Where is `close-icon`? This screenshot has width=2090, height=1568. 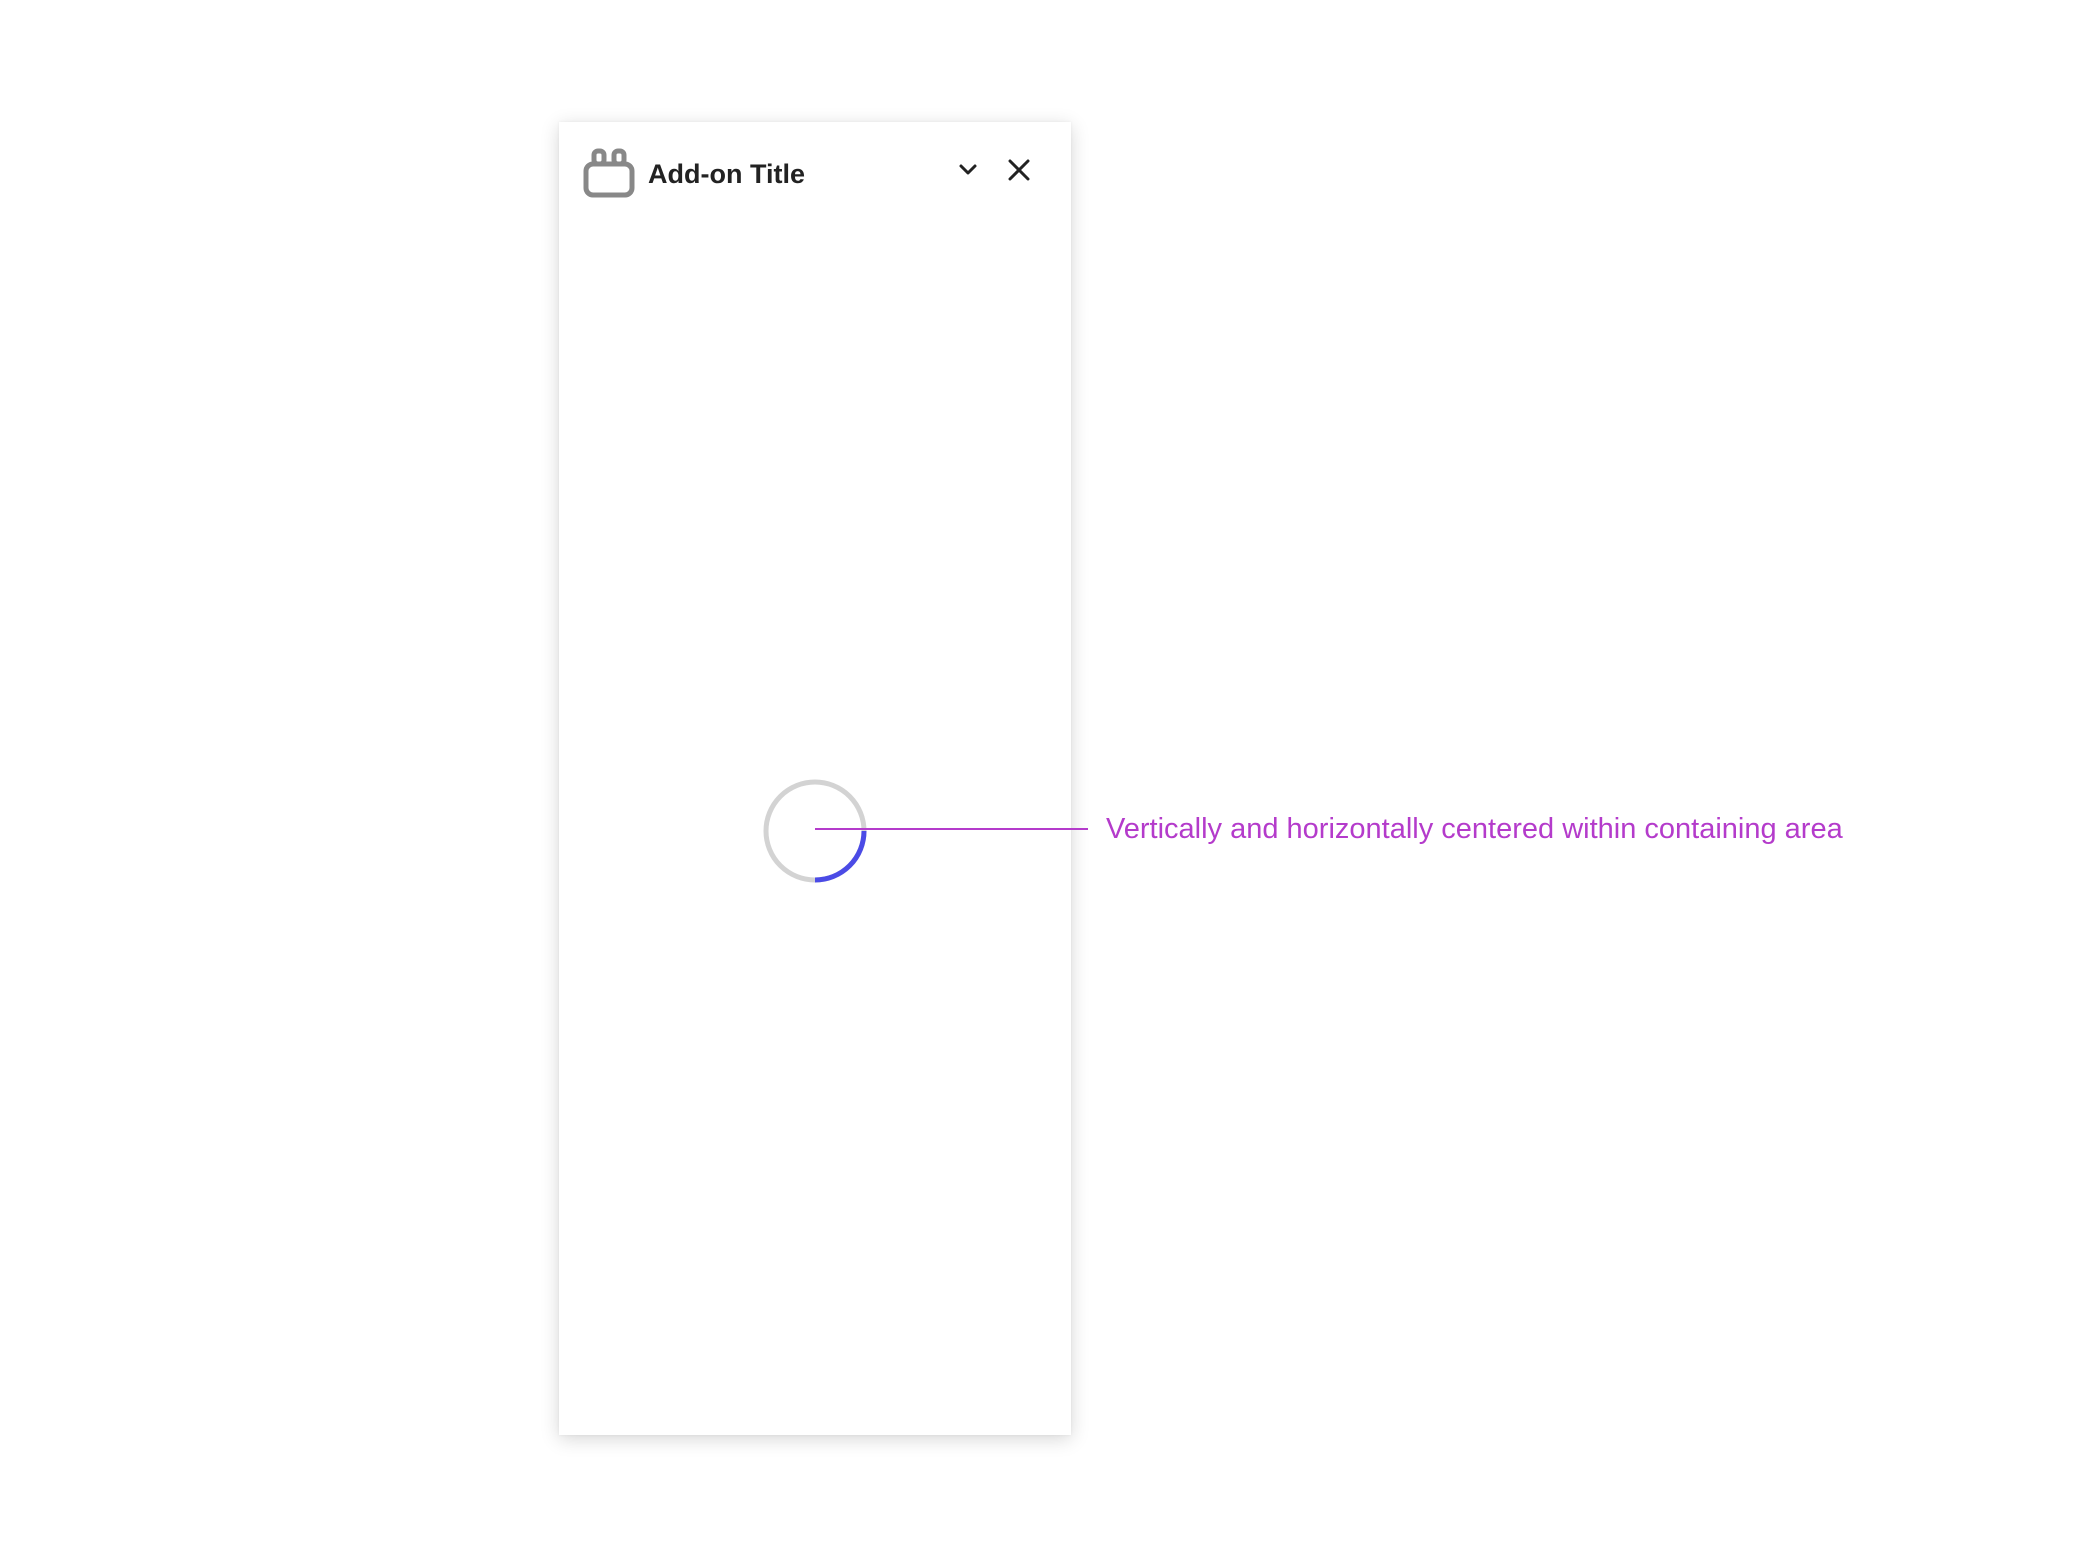
close-icon is located at coordinates (1019, 172).